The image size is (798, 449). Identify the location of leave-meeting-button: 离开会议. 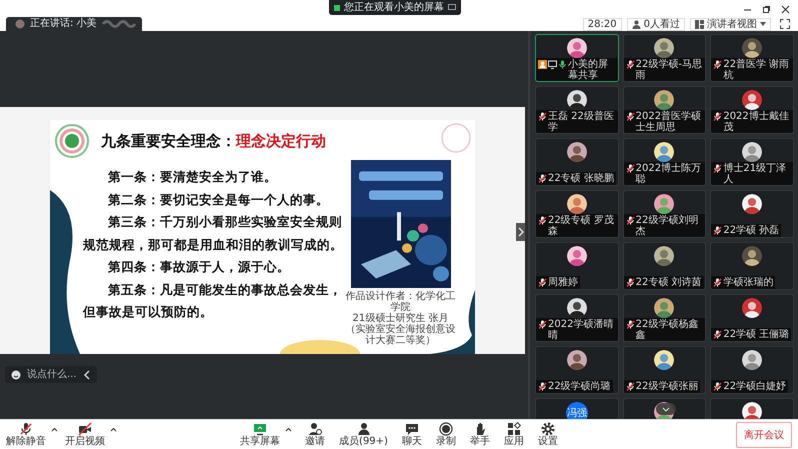
(764, 435).